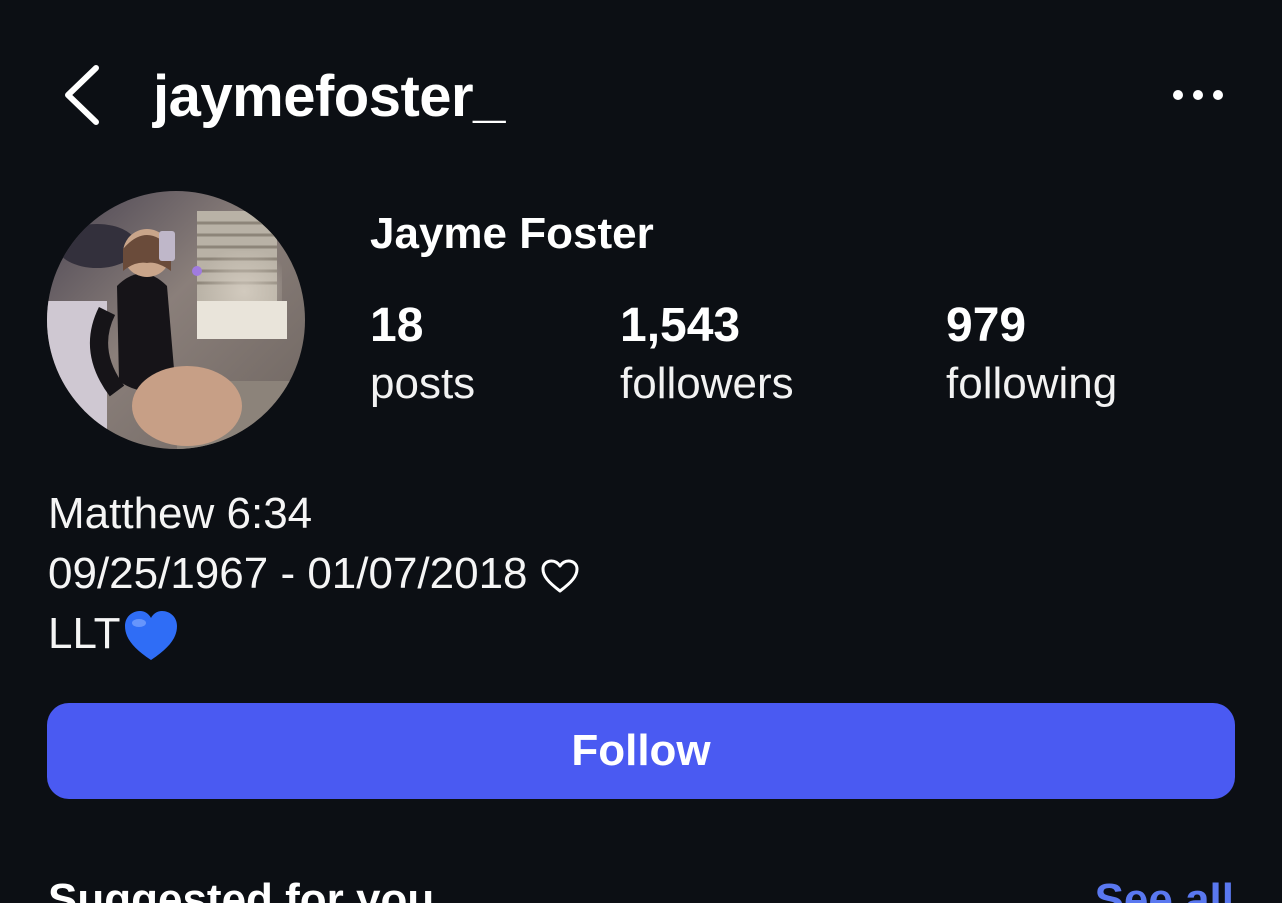 This screenshot has height=903, width=1282. Describe the element at coordinates (680, 325) in the screenshot. I see `followers-count: 1,543` at that location.